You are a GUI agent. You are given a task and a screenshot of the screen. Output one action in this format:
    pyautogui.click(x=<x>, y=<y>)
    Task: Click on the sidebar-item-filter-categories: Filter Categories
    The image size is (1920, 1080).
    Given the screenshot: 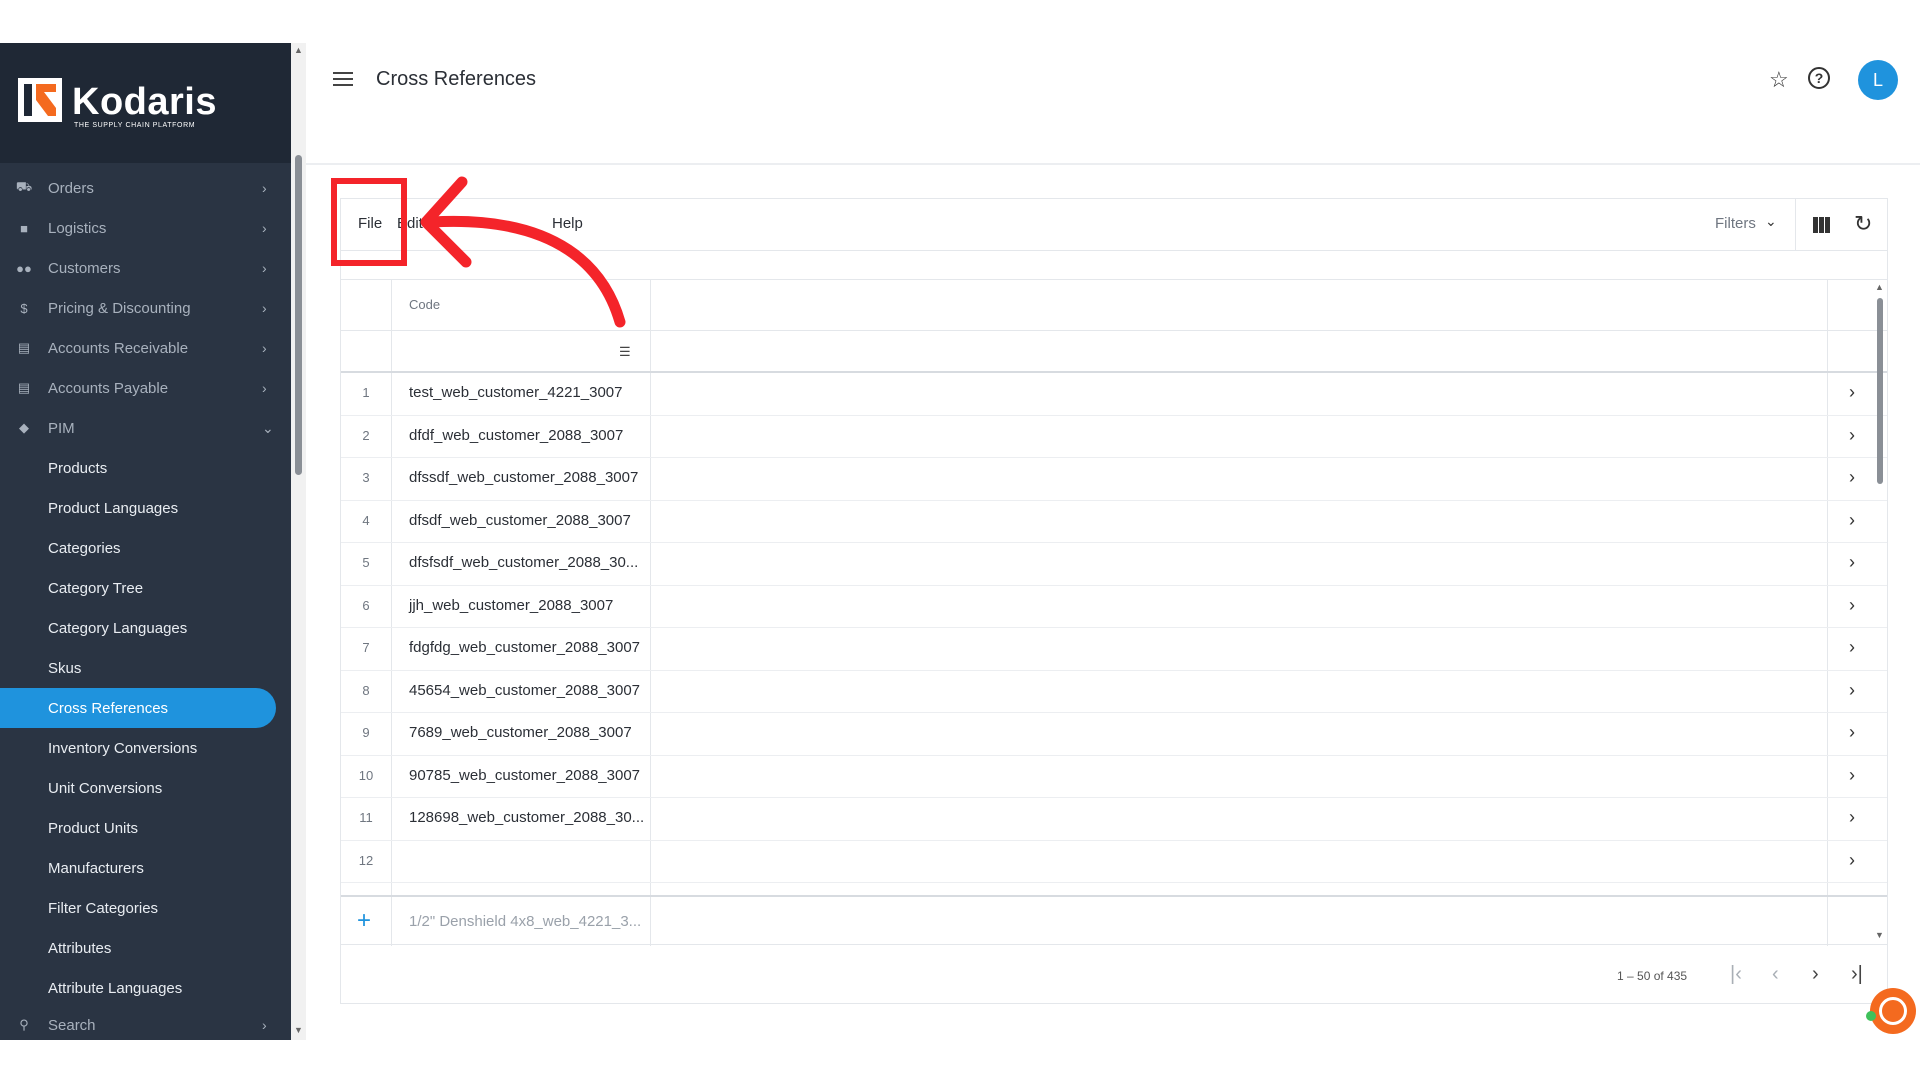 What is the action you would take?
    pyautogui.click(x=145, y=908)
    